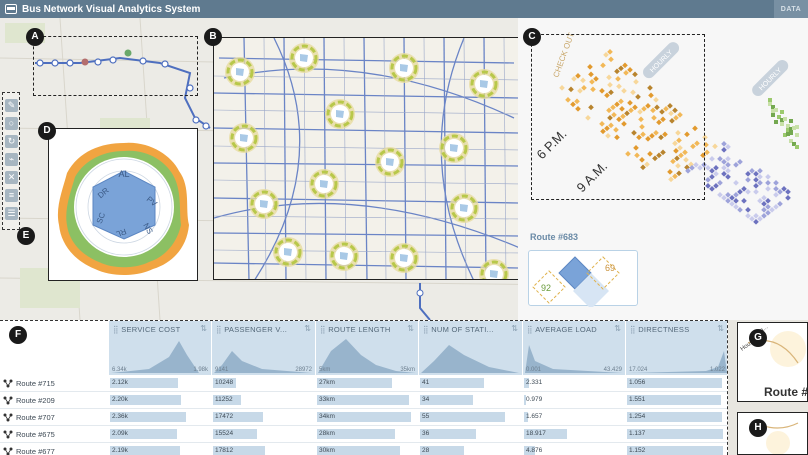 Image resolution: width=808 pixels, height=455 pixels. Describe the element at coordinates (536, 433) in the screenshot. I see `cell-value: 18.917` at that location.